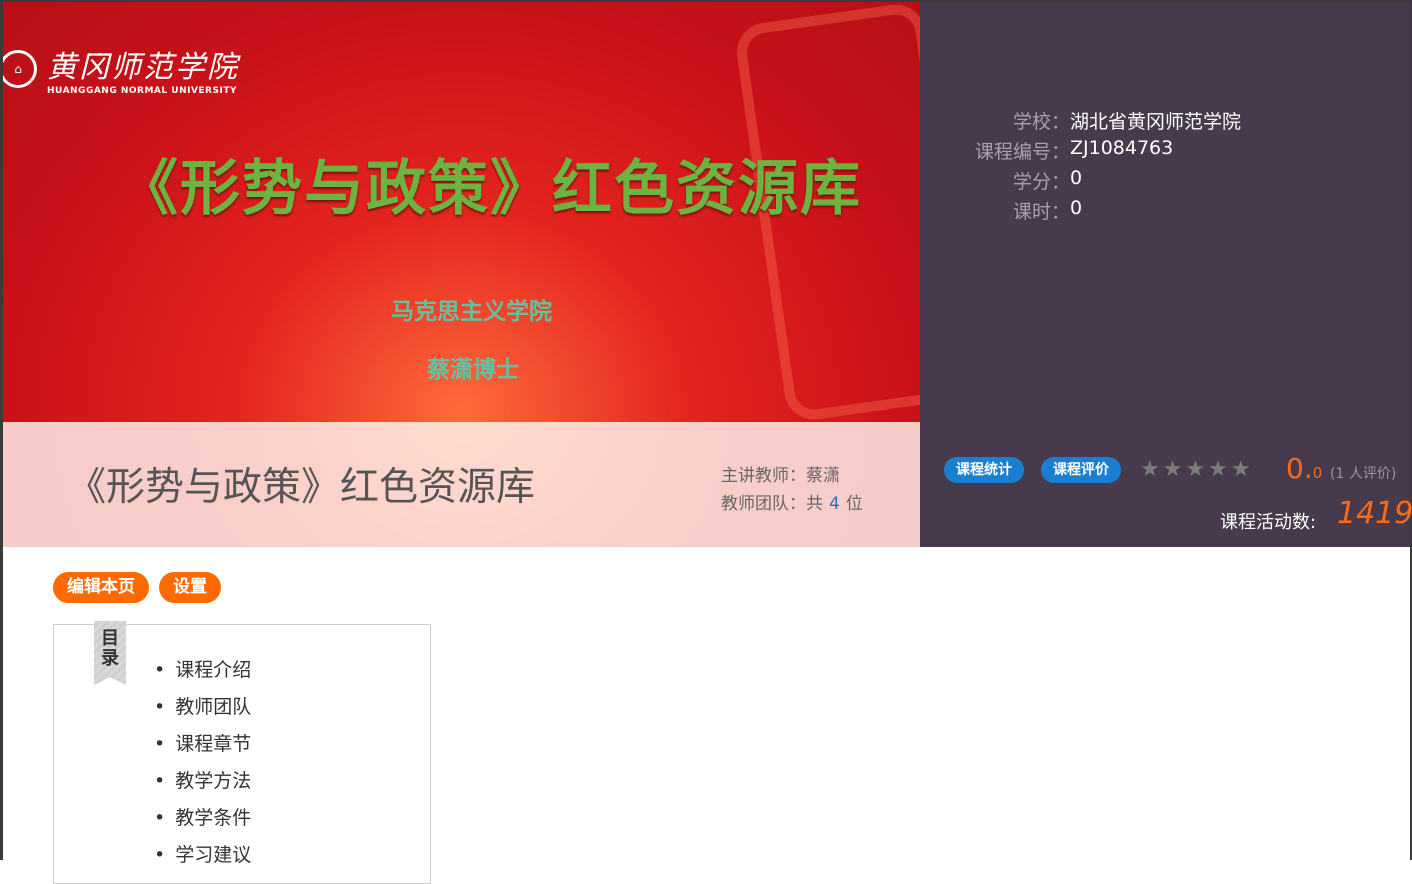 This screenshot has width=1412, height=884. Describe the element at coordinates (1197, 469) in the screenshot. I see `star-rating-icon: ★★★★★` at that location.